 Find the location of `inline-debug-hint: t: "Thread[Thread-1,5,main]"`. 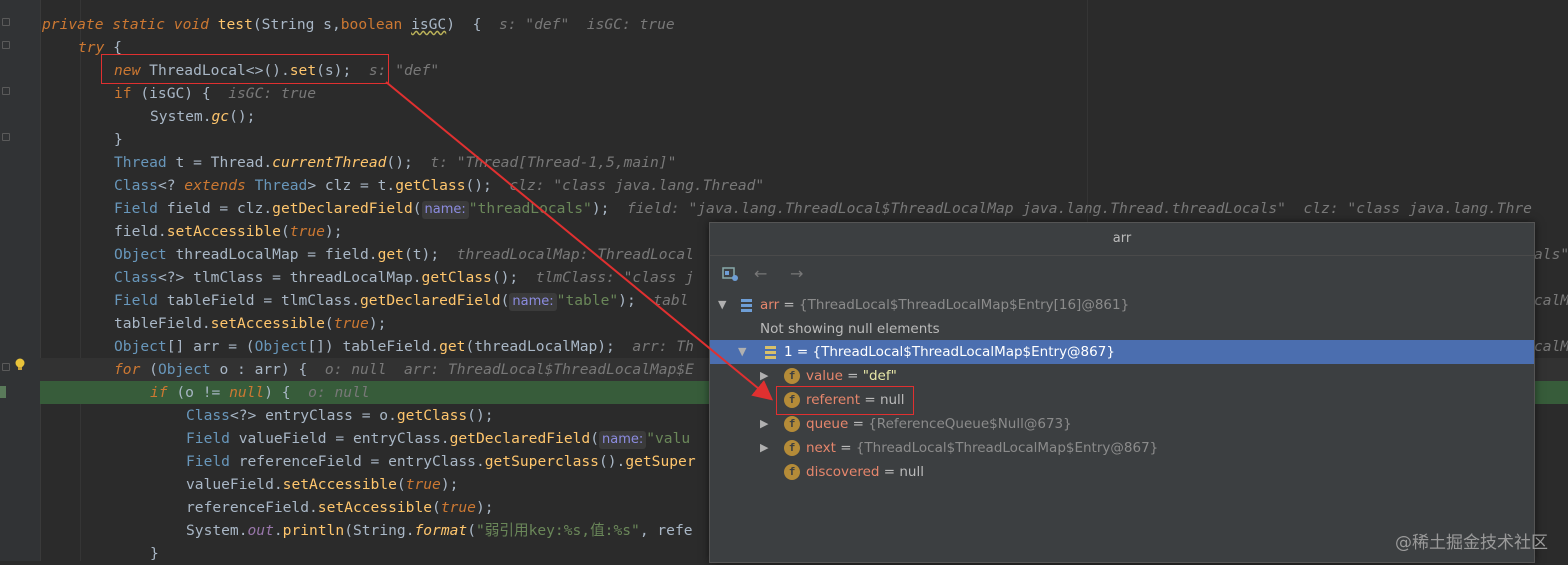

inline-debug-hint: t: "Thread[Thread-1,5,main]" is located at coordinates (544, 162).